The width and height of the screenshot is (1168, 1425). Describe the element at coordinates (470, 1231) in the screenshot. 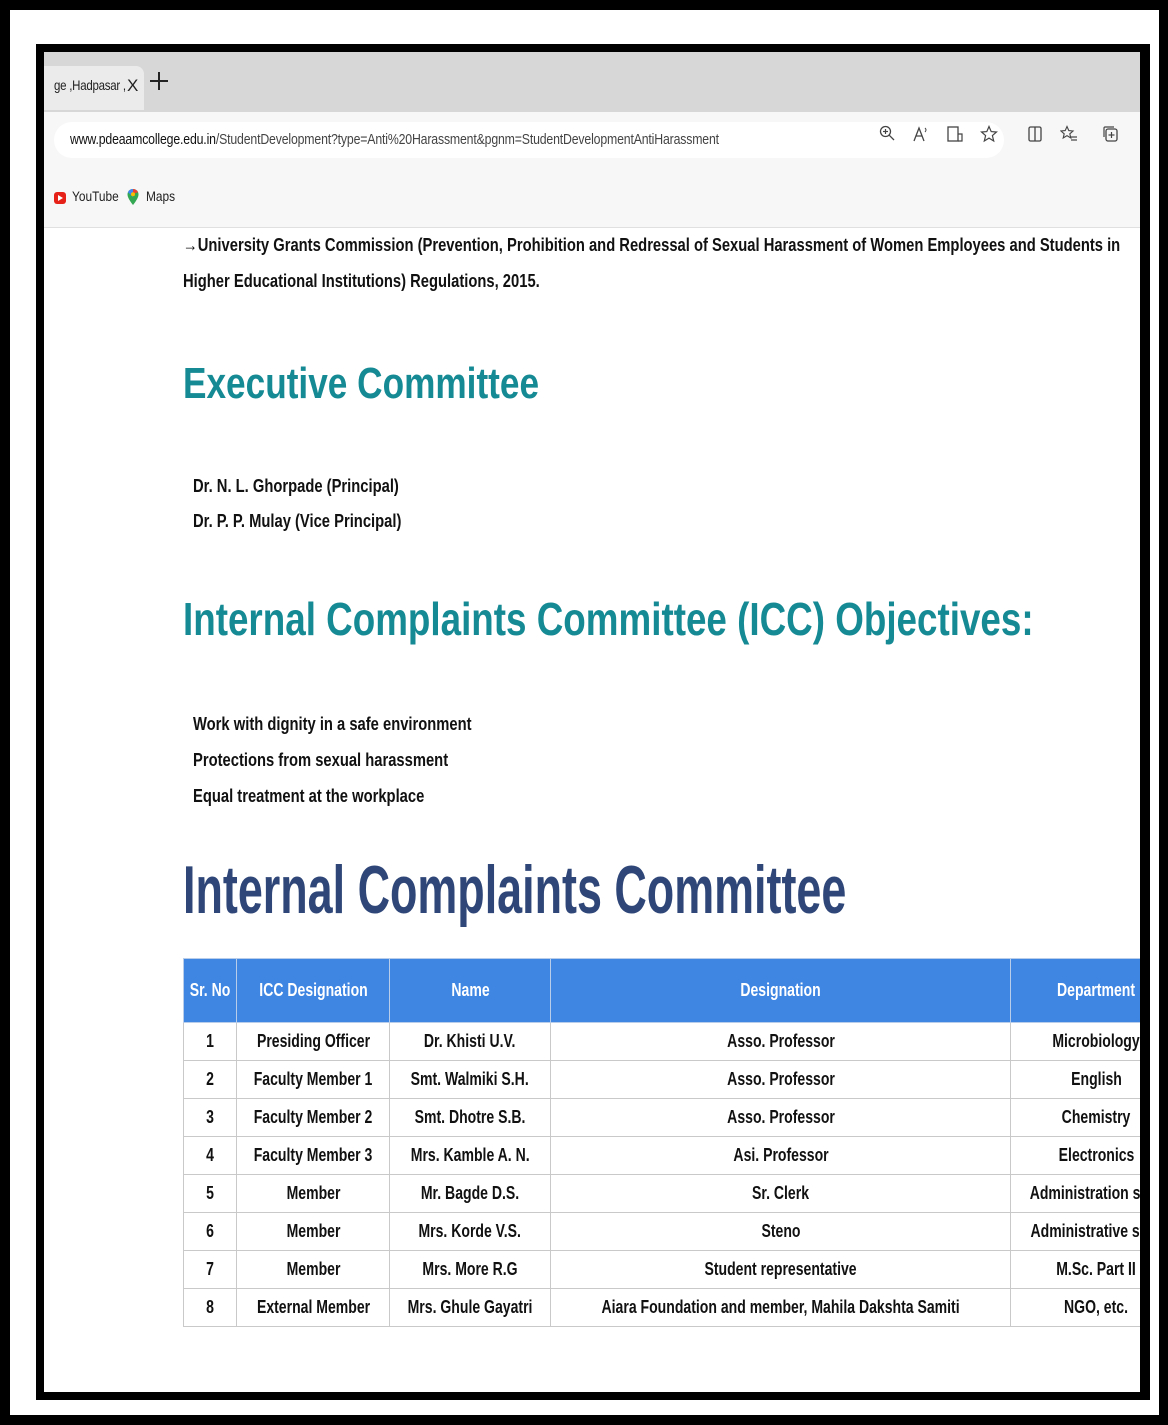

I see `table-cell: Mrs. Korde V.S.` at that location.